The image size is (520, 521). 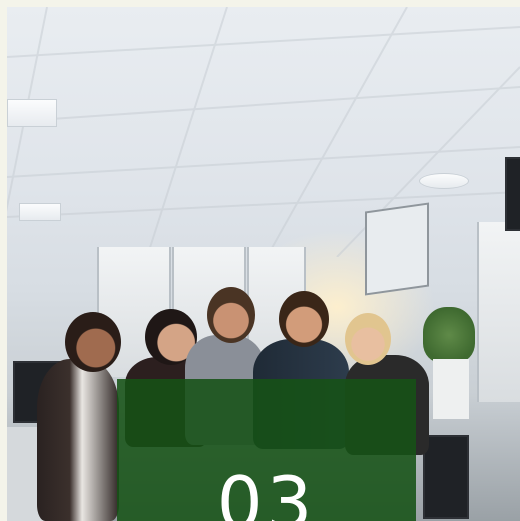 What do you see at coordinates (78, 440) in the screenshot?
I see `person-woman-left` at bounding box center [78, 440].